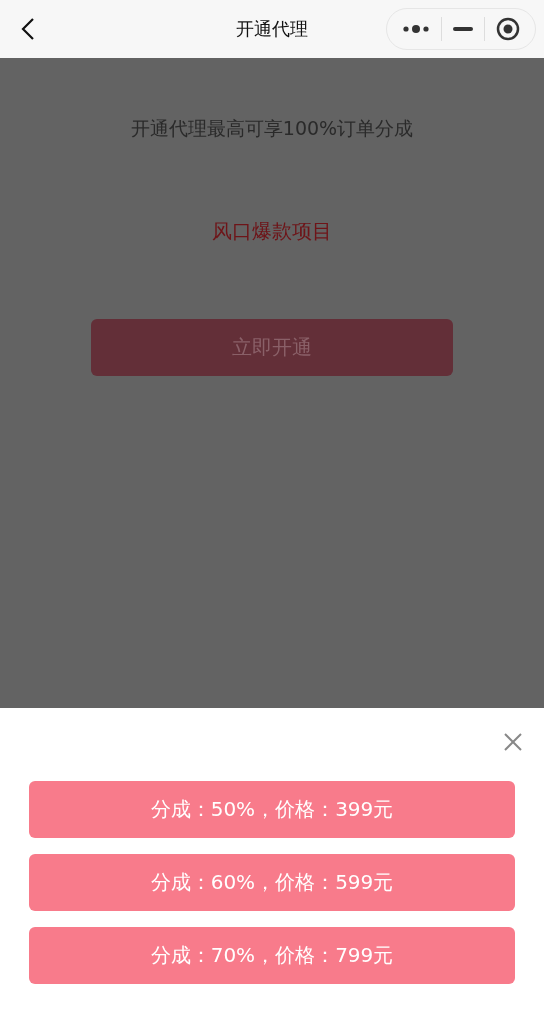 This screenshot has height=1024, width=544. I want to click on highlight-text: 风口爆款项目, so click(272, 231).